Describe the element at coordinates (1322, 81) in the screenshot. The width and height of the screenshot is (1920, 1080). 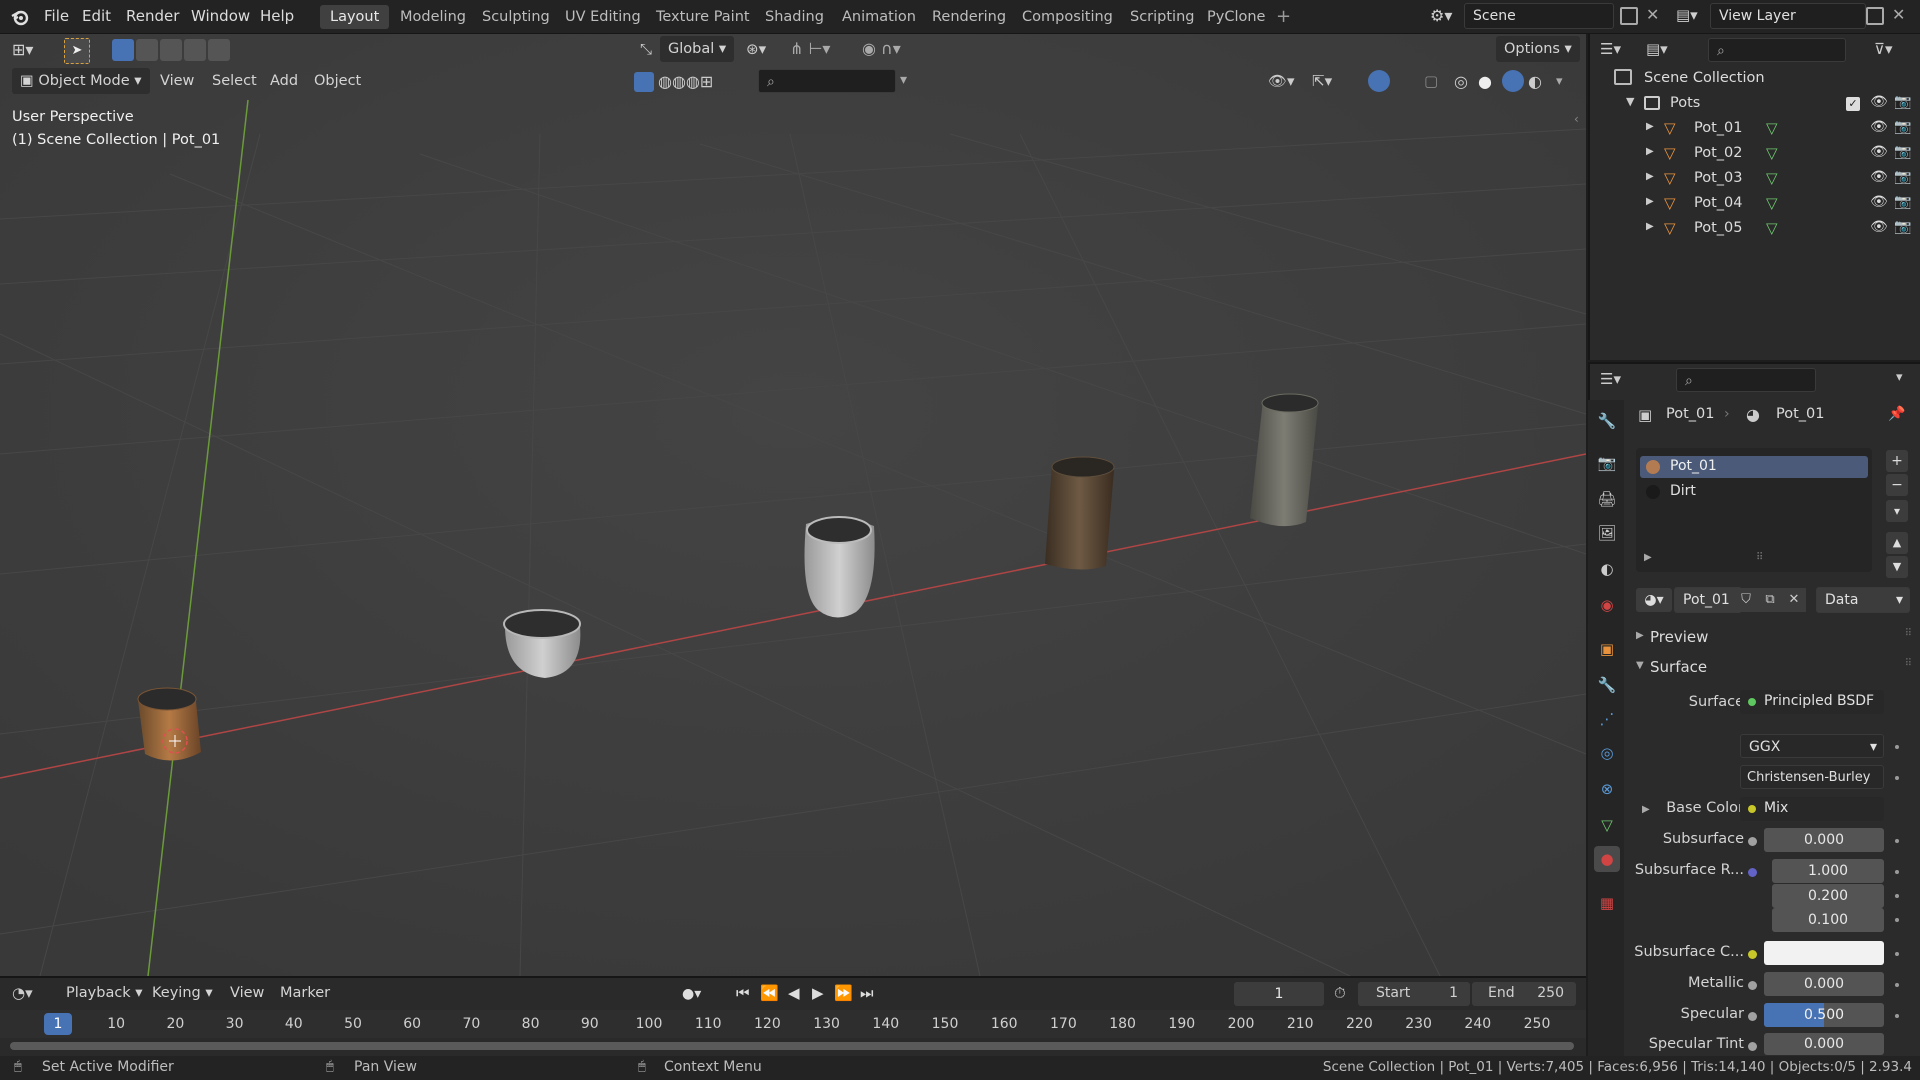
I see `gizmo-icon: ⇱▾` at that location.